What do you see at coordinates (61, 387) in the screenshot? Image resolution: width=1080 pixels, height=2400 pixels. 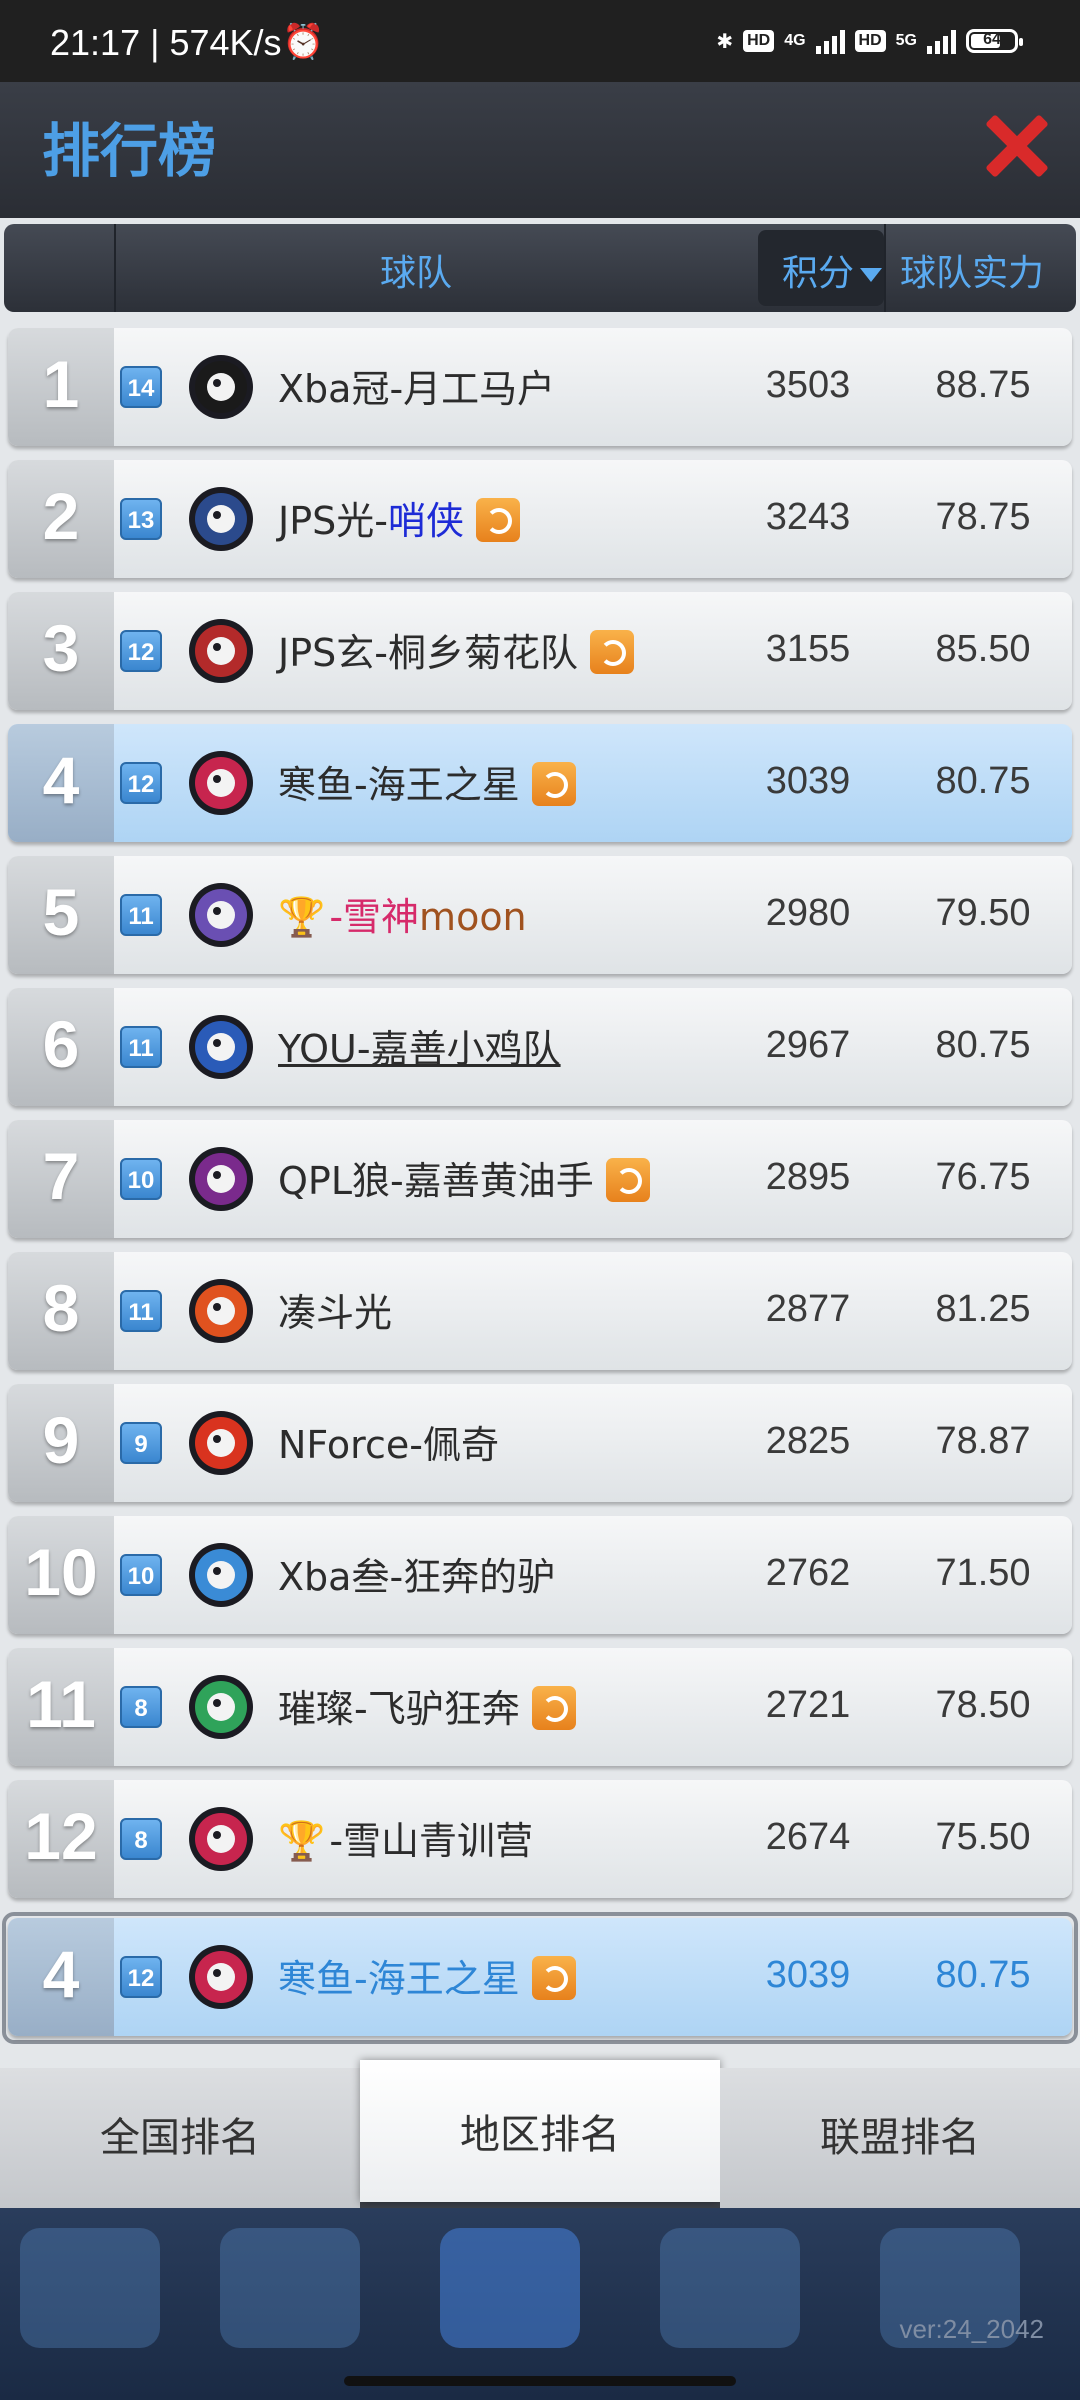 I see `rank-number: 1` at bounding box center [61, 387].